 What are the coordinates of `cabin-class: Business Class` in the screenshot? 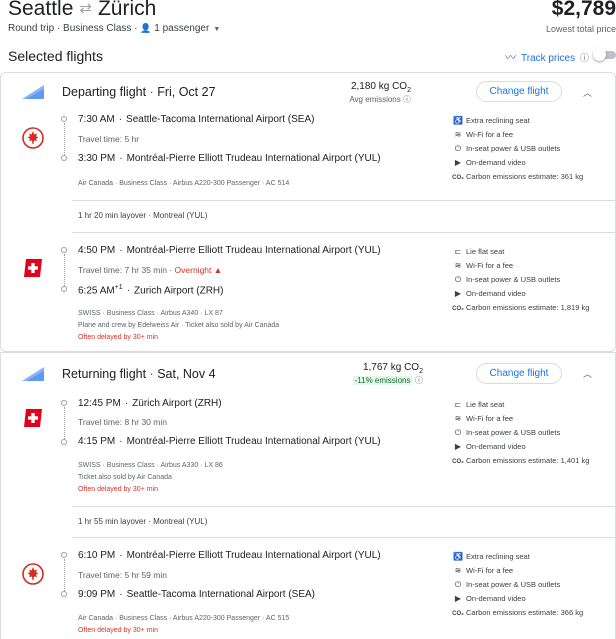 It's located at (97, 28).